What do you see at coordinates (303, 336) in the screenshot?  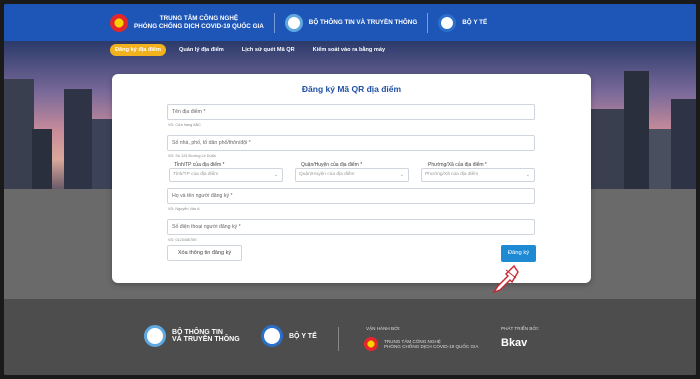 I see `footer-moh-text: BỘ Y TẾ` at bounding box center [303, 336].